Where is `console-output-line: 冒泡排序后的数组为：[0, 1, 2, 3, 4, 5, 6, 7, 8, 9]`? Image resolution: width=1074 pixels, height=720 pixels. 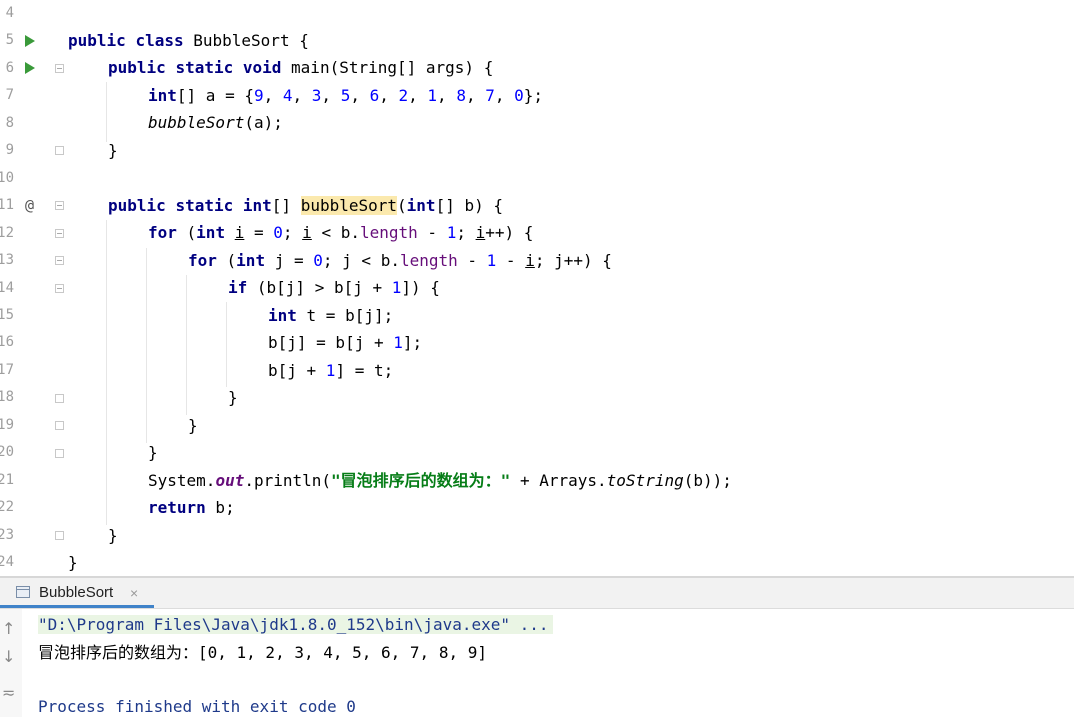
console-output-line: 冒泡排序后的数组为：[0, 1, 2, 3, 4, 5, 6, 7, 8, 9] is located at coordinates (262, 652).